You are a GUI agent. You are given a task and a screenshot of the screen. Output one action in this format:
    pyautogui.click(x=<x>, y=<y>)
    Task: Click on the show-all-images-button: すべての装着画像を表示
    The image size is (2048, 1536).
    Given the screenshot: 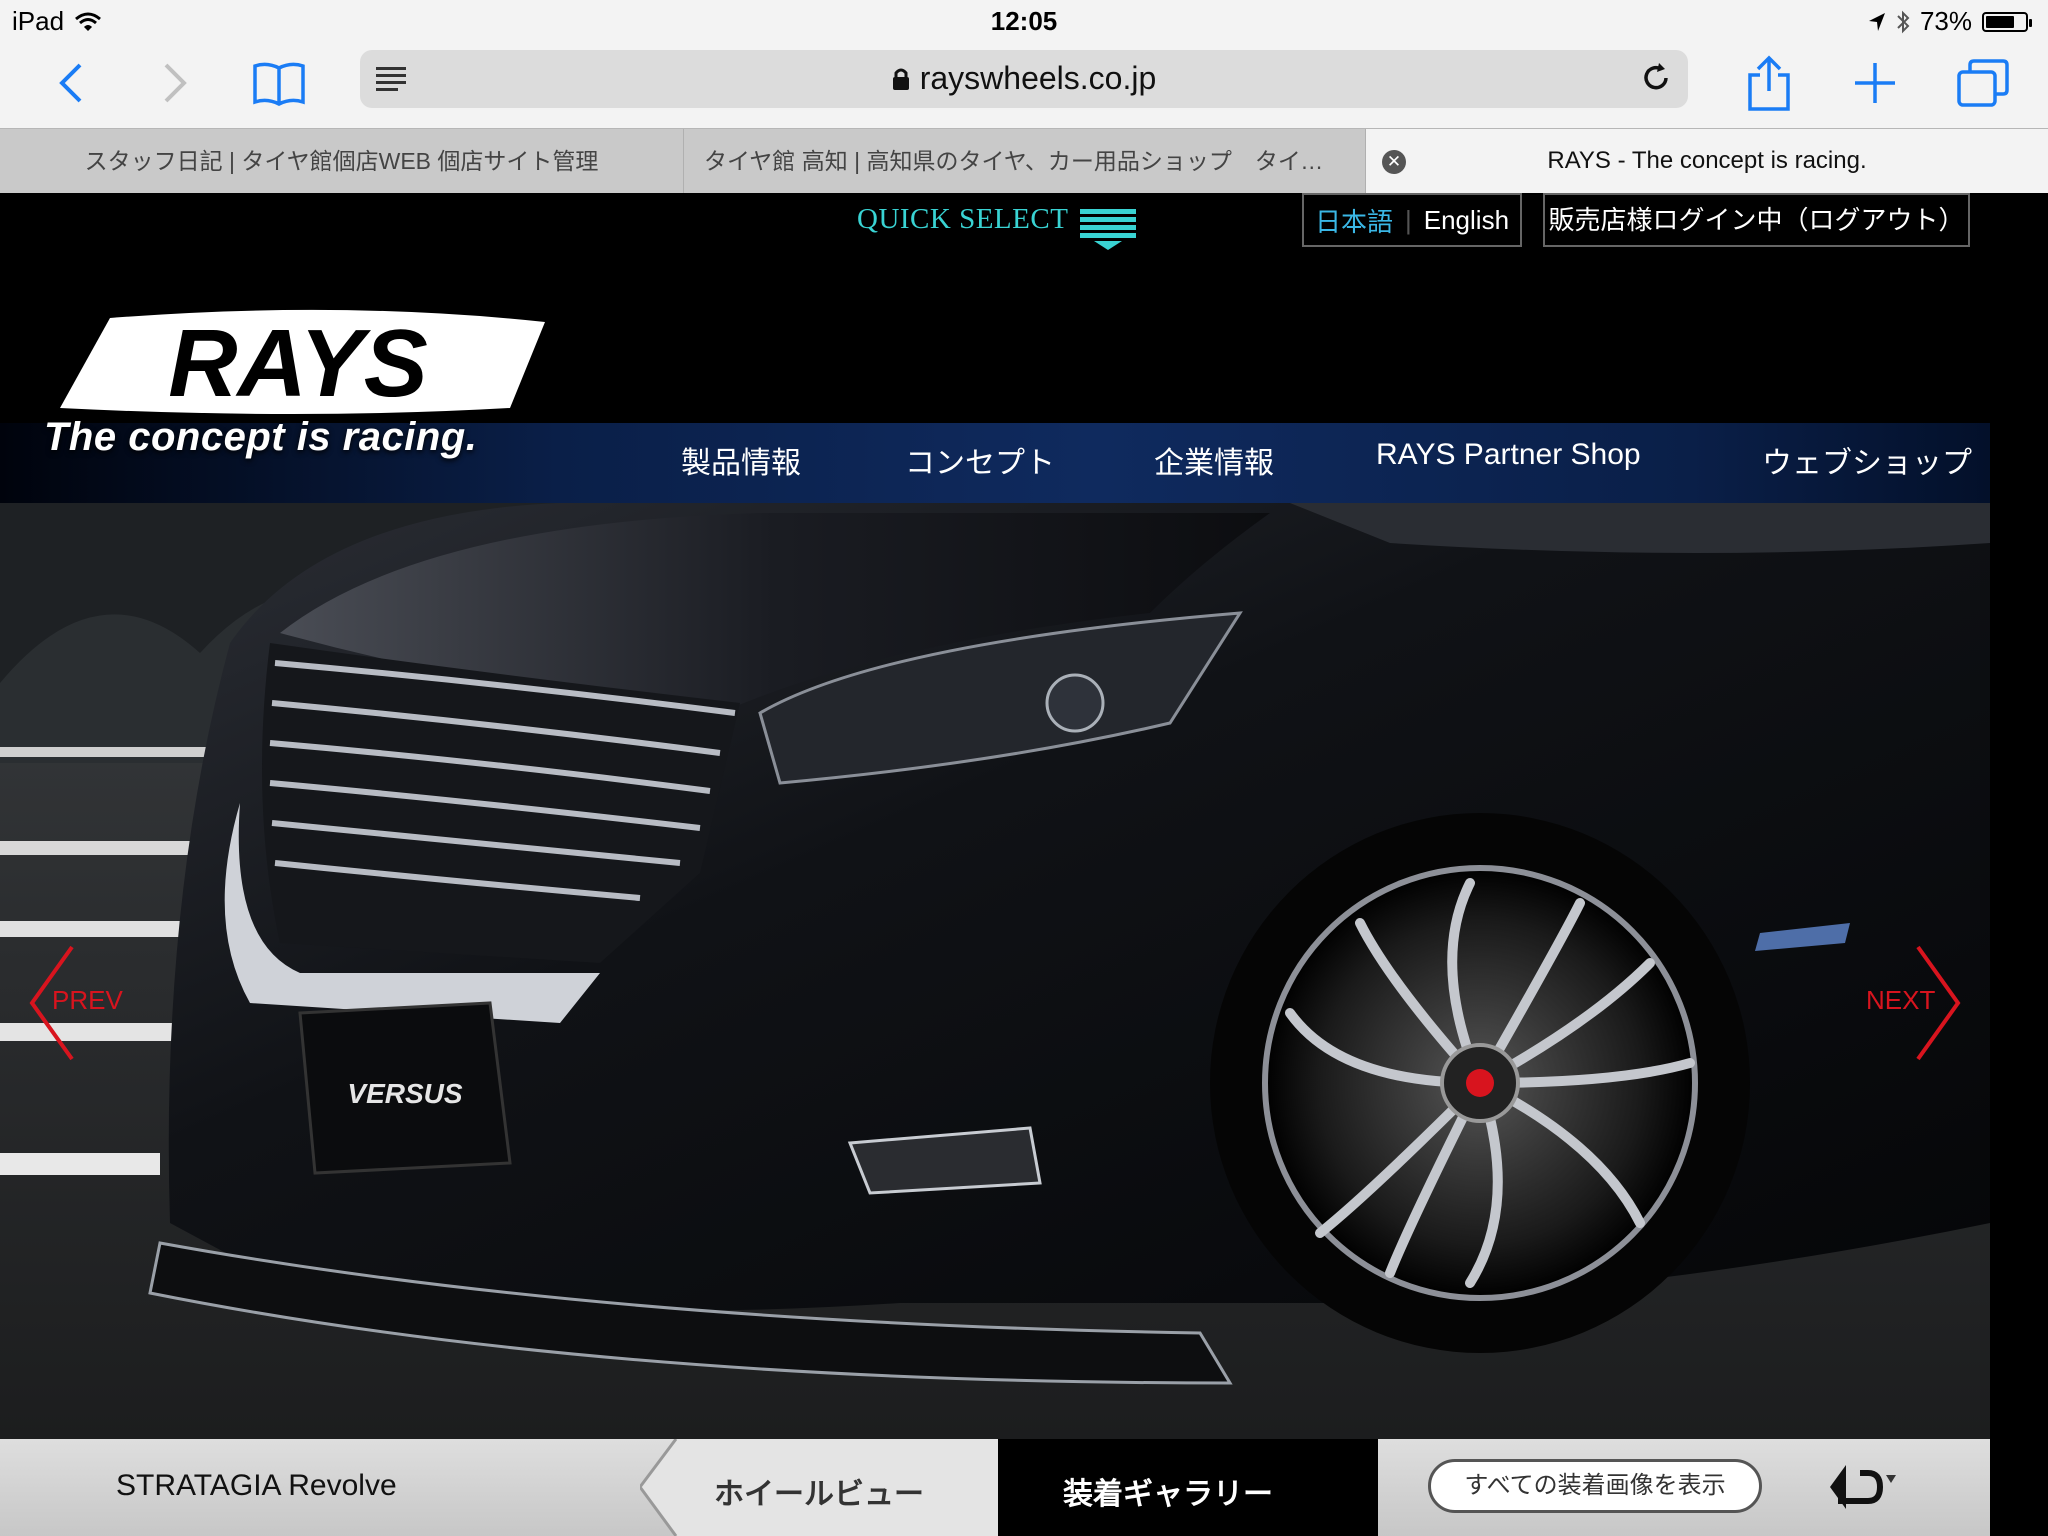 What is the action you would take?
    pyautogui.click(x=1595, y=1486)
    